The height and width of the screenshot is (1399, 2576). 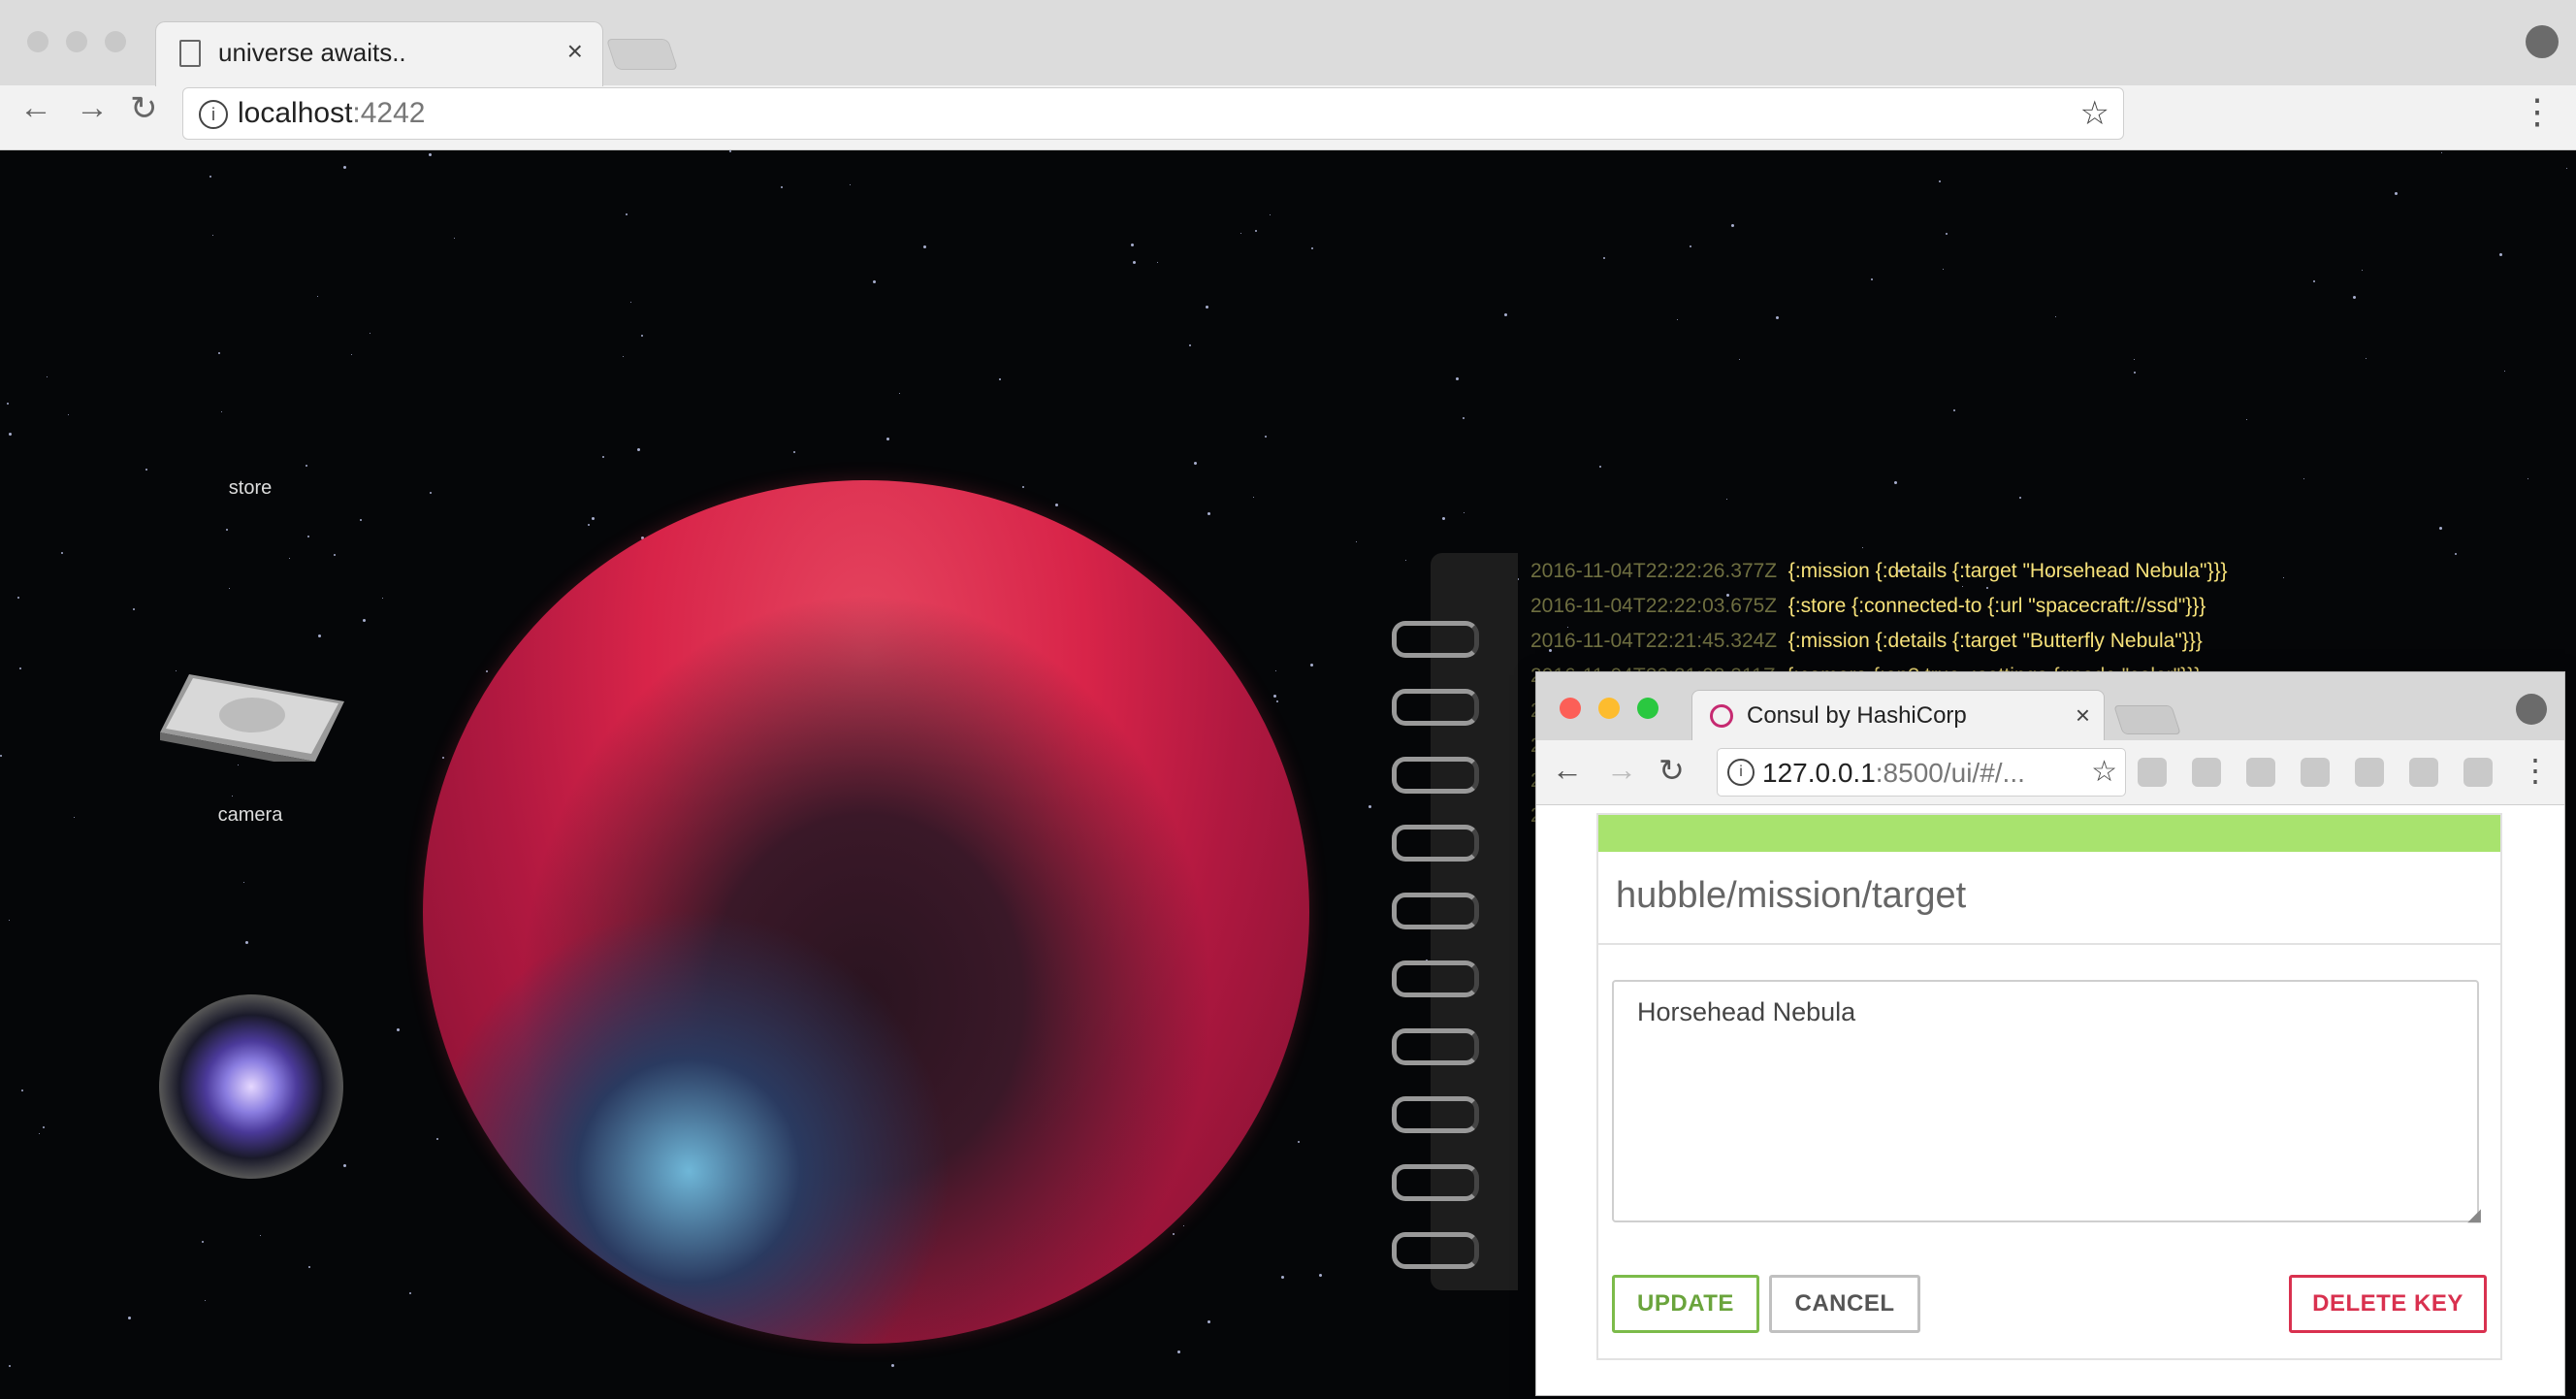 What do you see at coordinates (642, 55) in the screenshot?
I see `new-tab-button` at bounding box center [642, 55].